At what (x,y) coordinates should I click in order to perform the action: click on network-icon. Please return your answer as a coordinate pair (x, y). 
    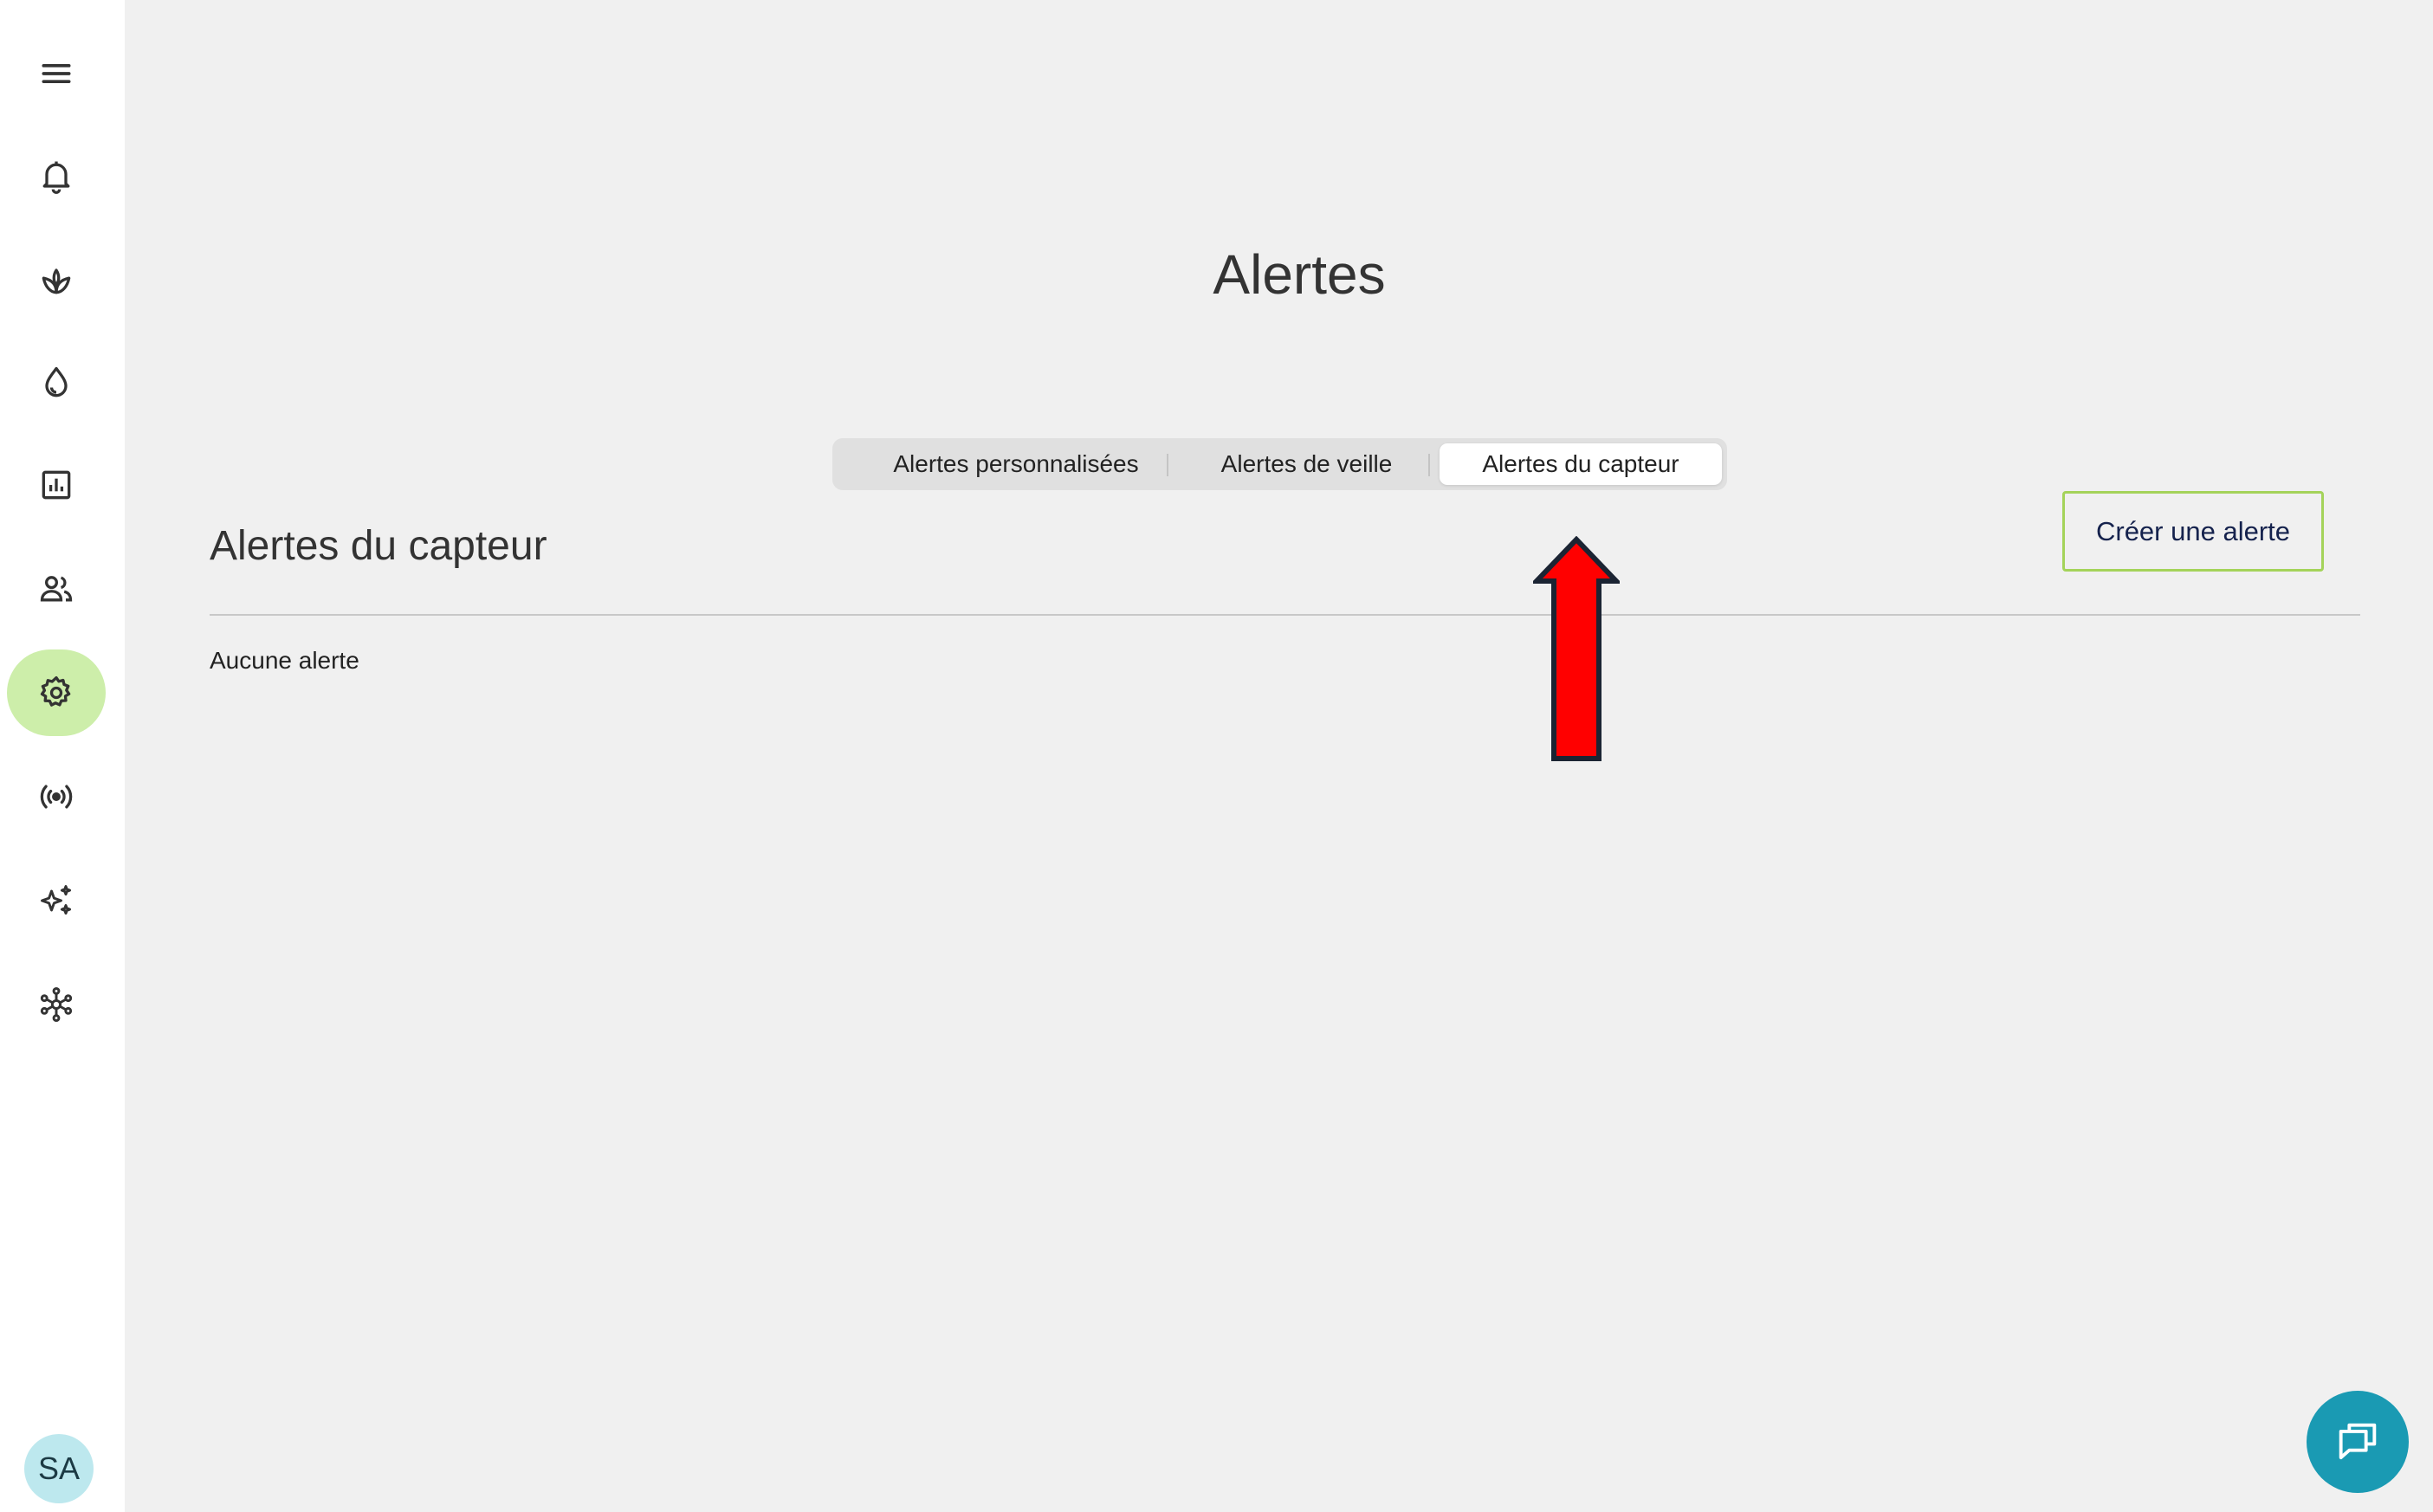
    Looking at the image, I should click on (56, 1004).